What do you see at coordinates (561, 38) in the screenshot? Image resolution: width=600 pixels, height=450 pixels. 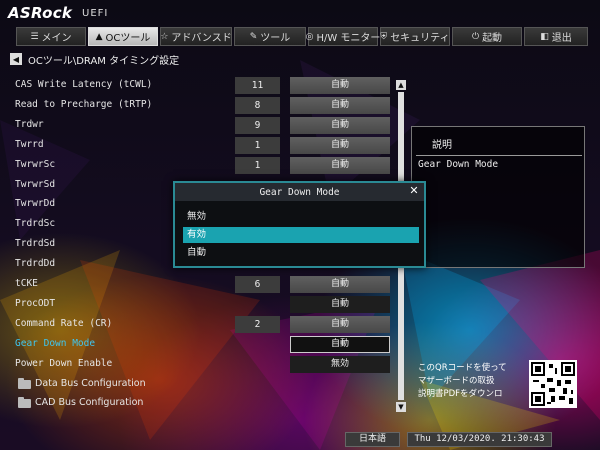 I see `tab-label: 退出` at bounding box center [561, 38].